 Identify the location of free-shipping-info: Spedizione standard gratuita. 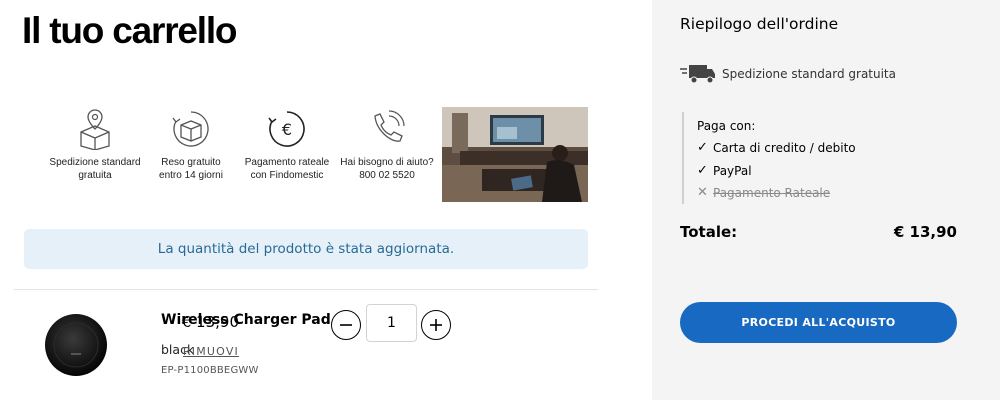
(788, 74).